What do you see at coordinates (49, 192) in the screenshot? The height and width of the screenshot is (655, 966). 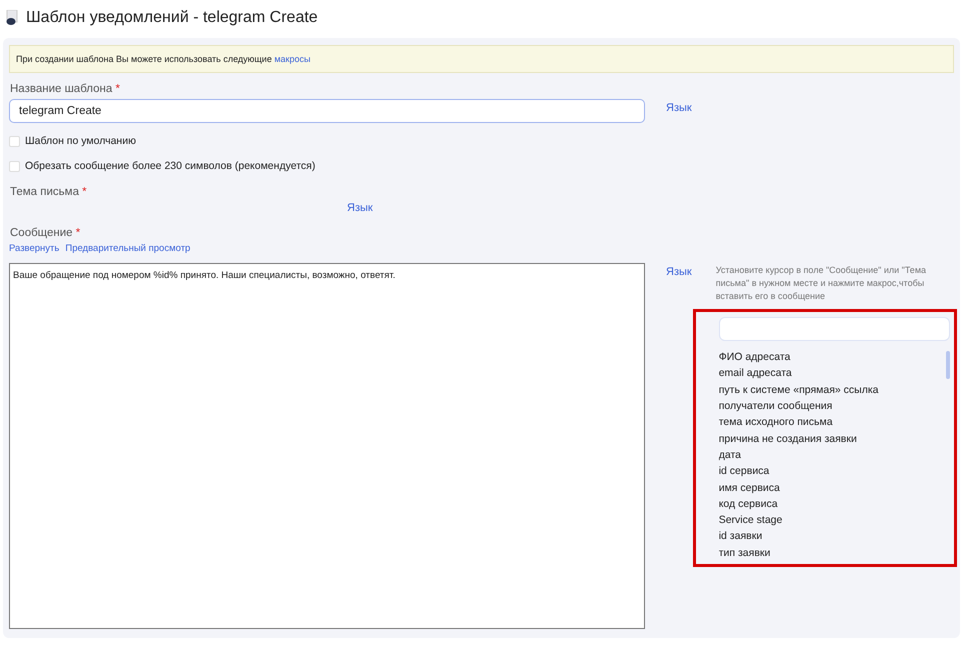 I see `field-label: Тема письма *` at bounding box center [49, 192].